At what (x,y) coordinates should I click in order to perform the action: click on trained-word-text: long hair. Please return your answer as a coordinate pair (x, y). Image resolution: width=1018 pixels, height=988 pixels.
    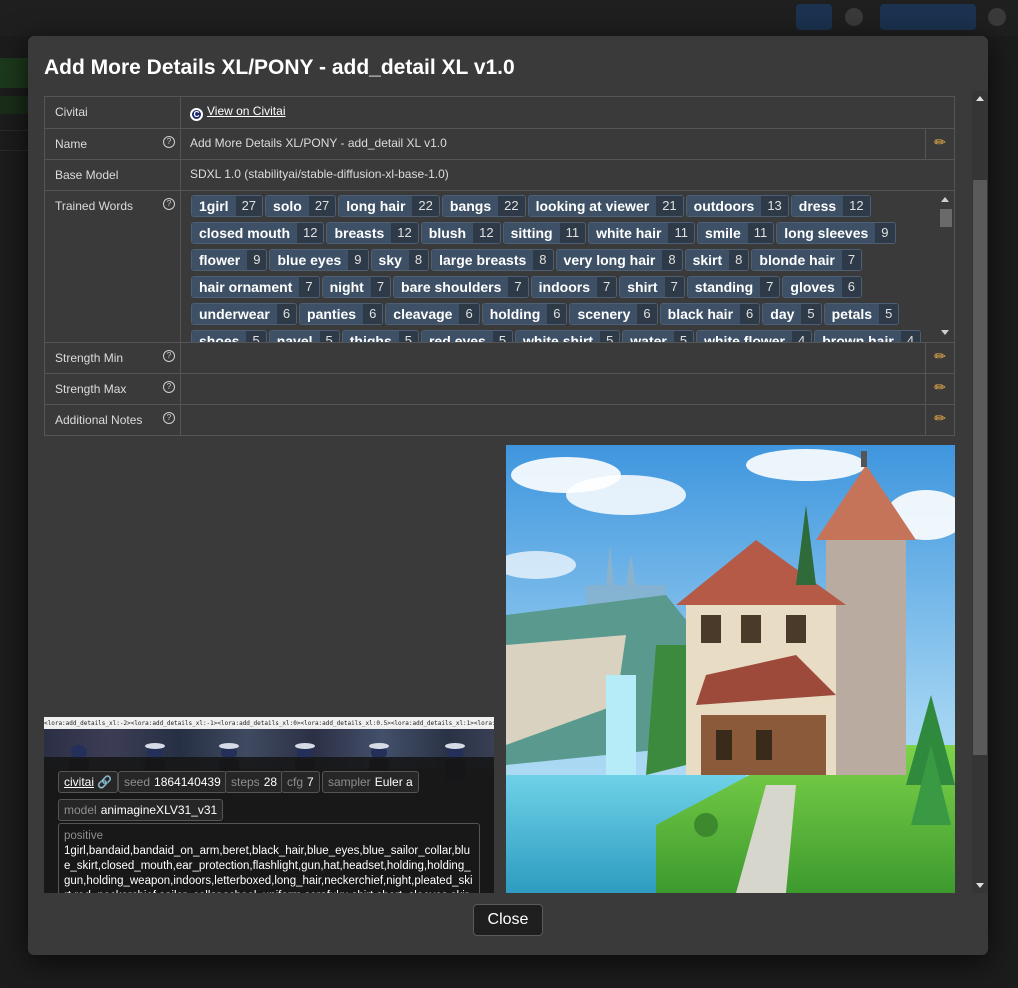
    Looking at the image, I should click on (376, 206).